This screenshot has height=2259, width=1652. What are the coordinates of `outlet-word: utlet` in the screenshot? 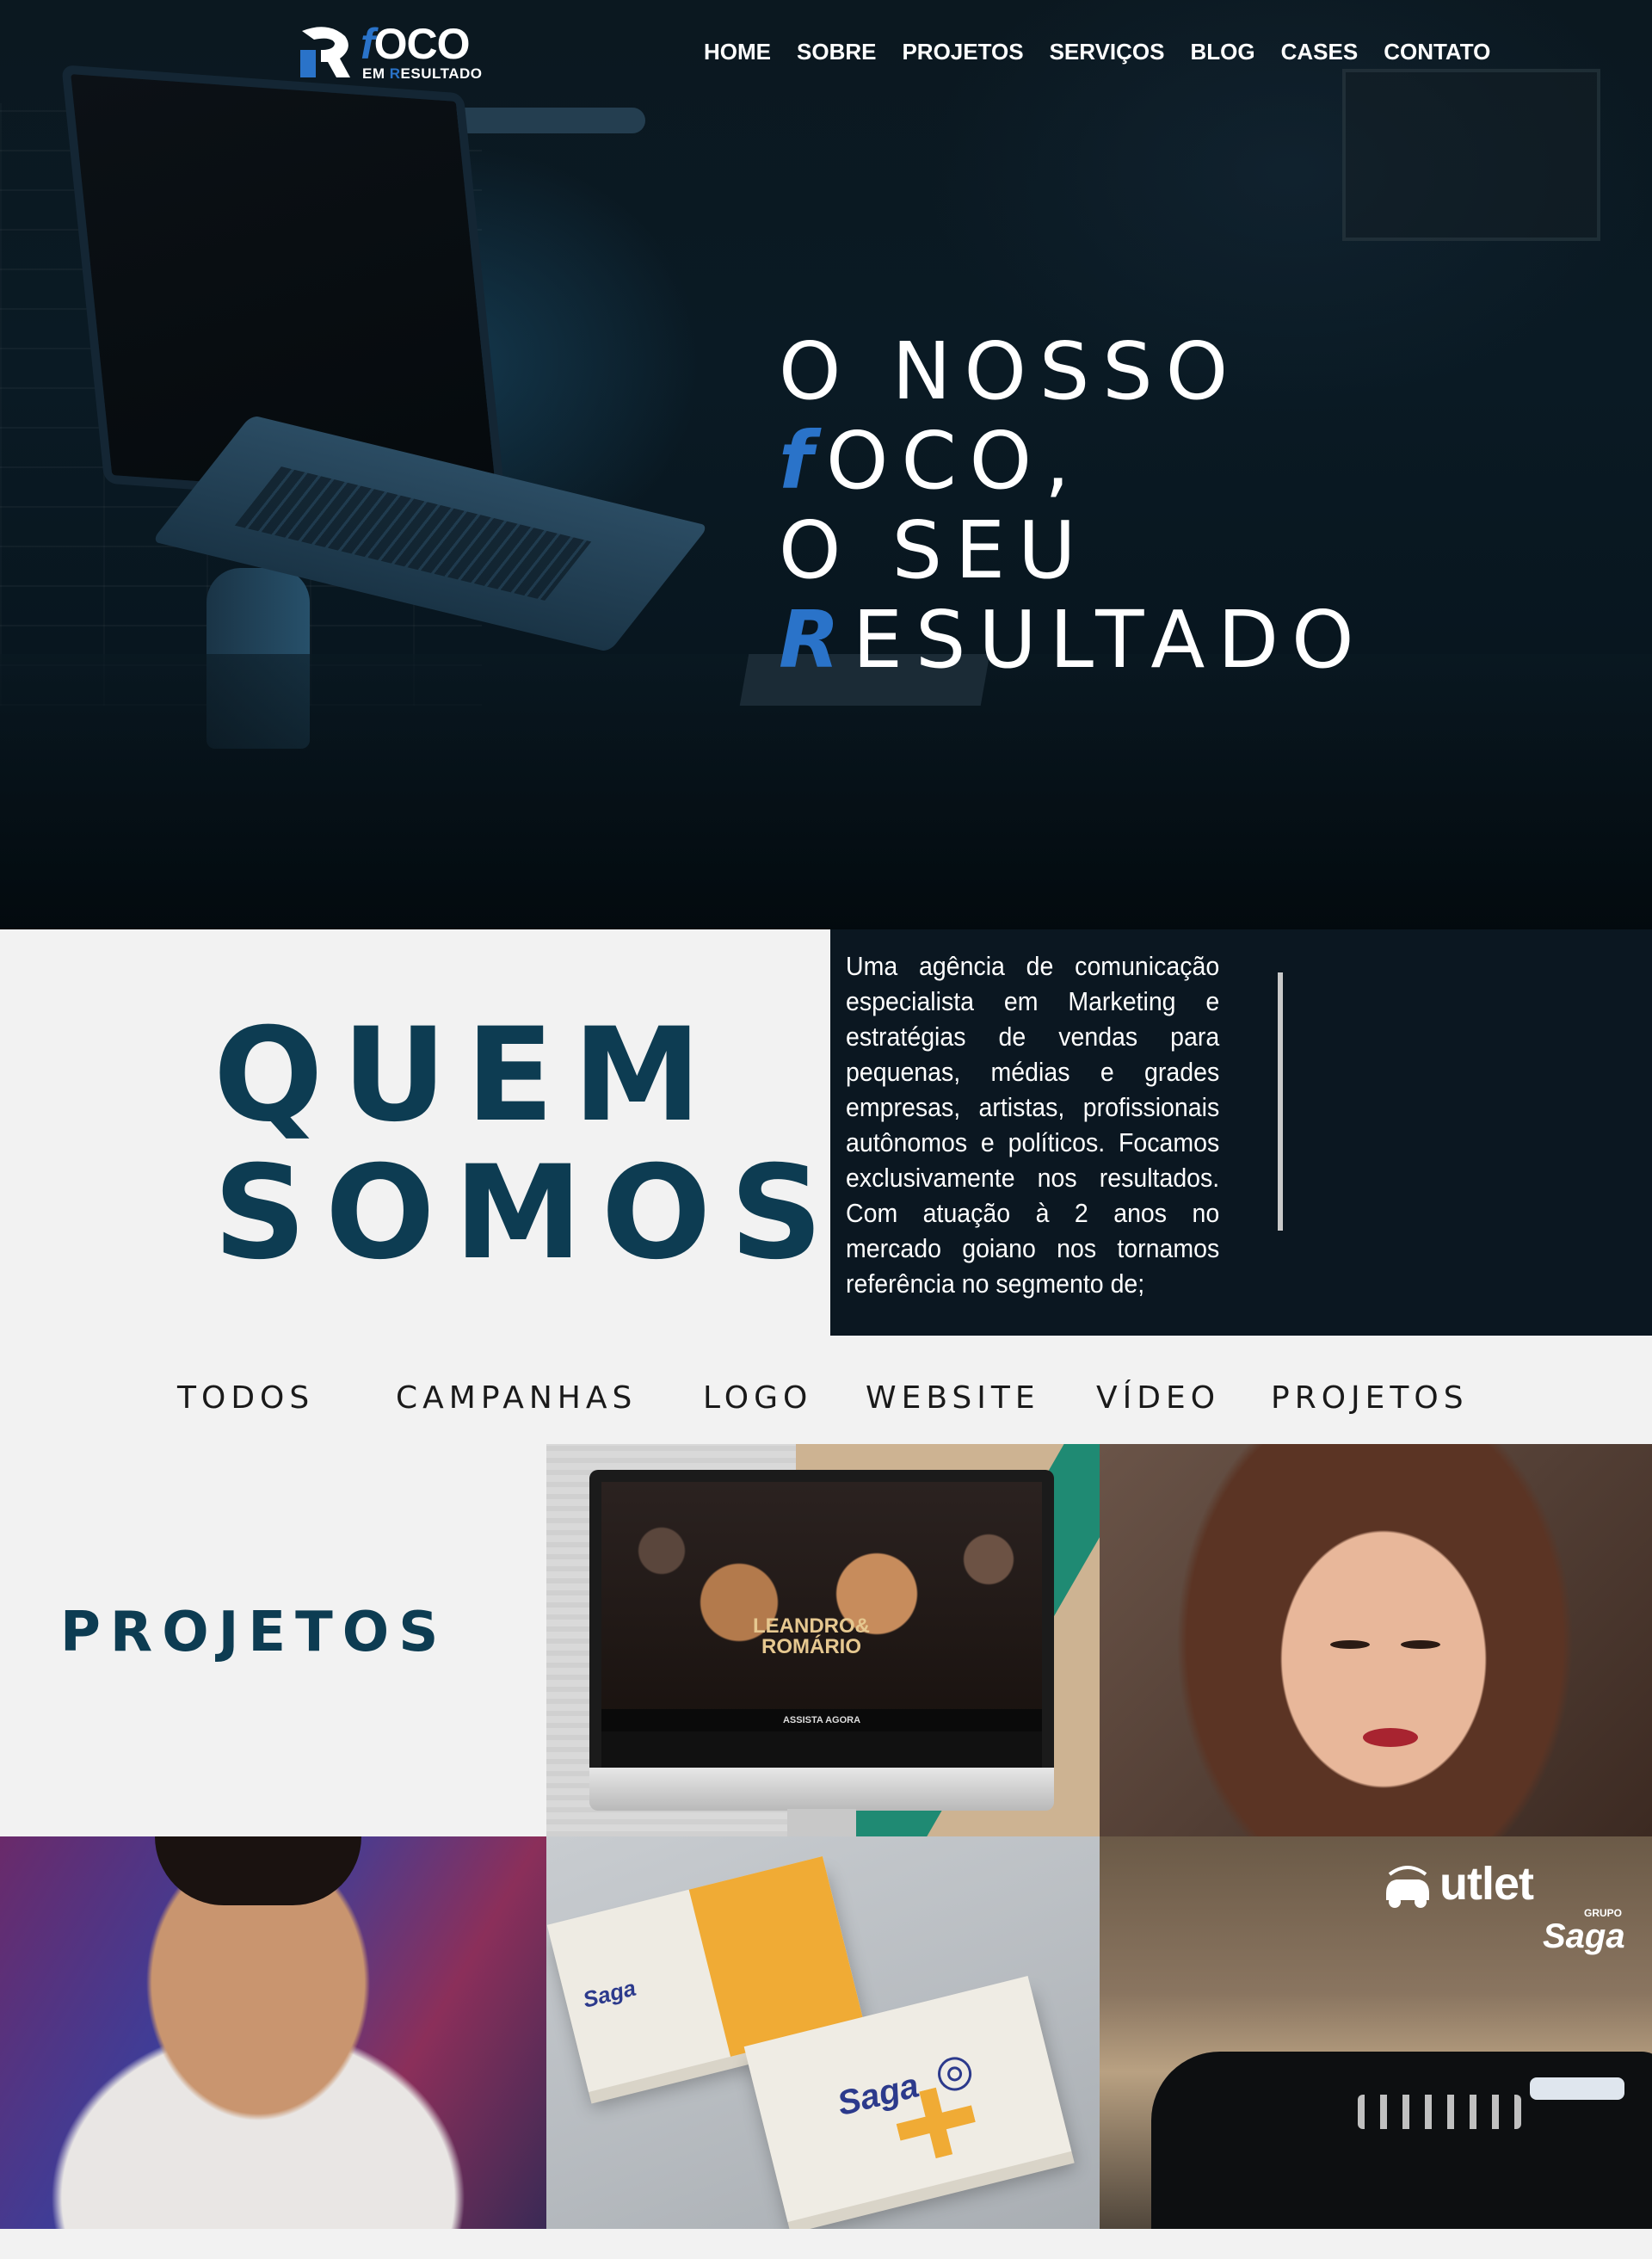 It's located at (1486, 1884).